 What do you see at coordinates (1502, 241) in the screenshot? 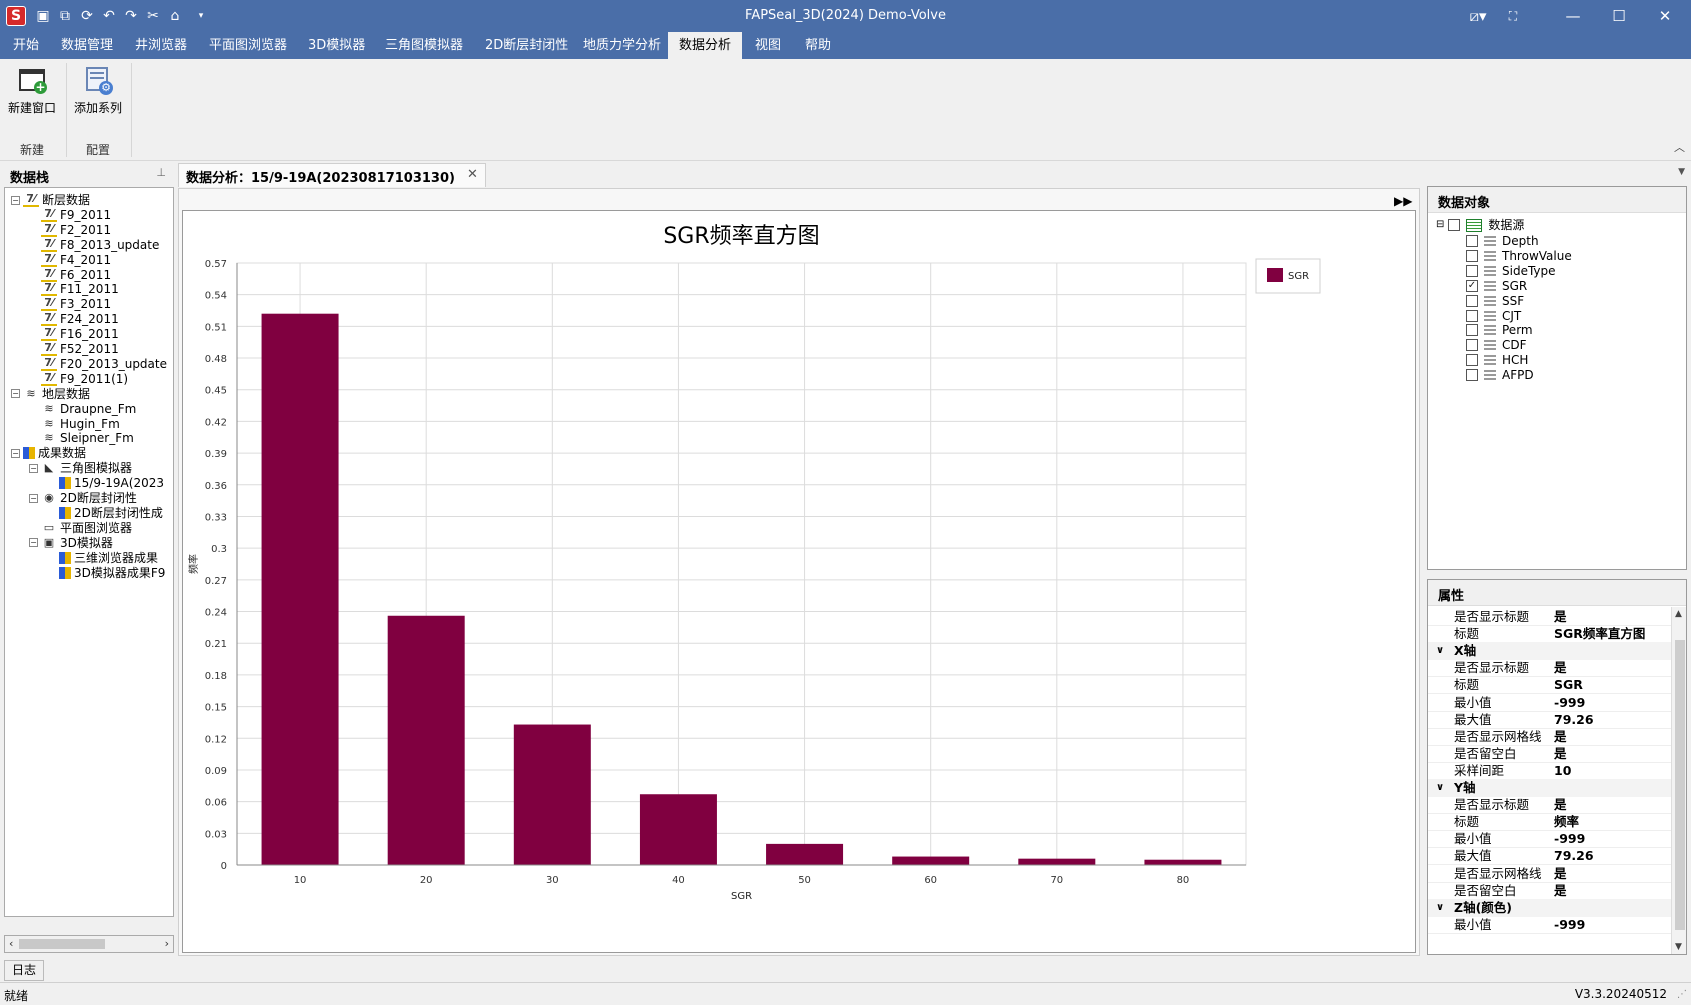
I see `data-object-item: Depth` at bounding box center [1502, 241].